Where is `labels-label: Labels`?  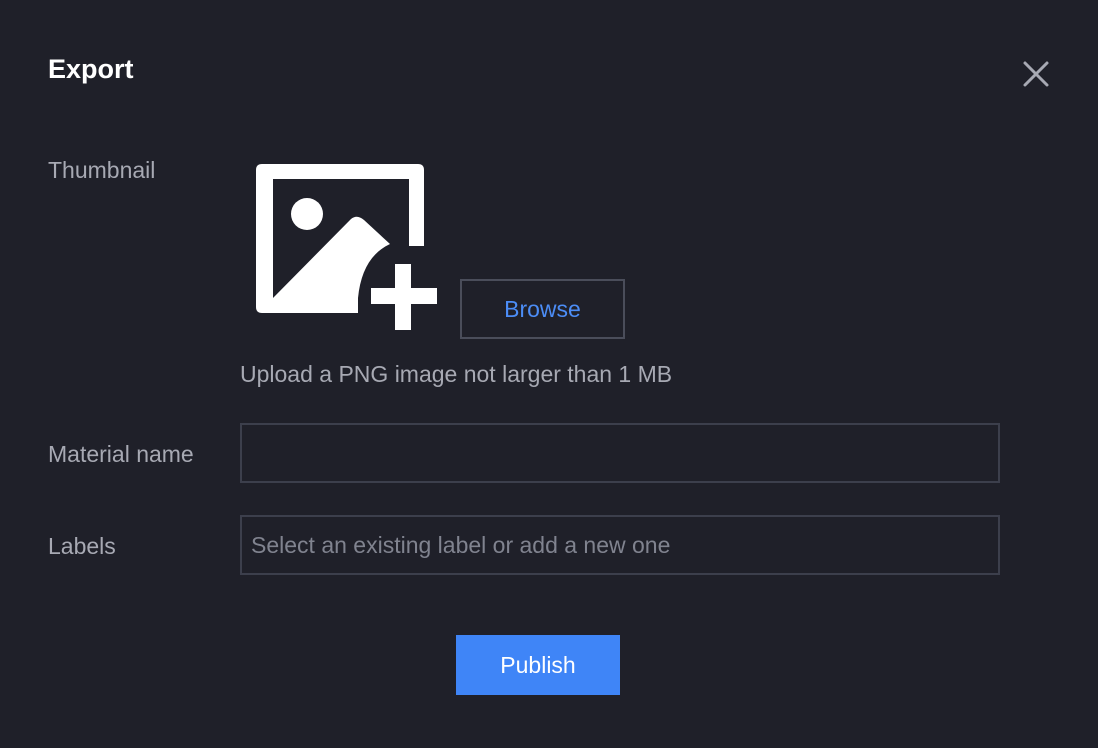
labels-label: Labels is located at coordinates (82, 546).